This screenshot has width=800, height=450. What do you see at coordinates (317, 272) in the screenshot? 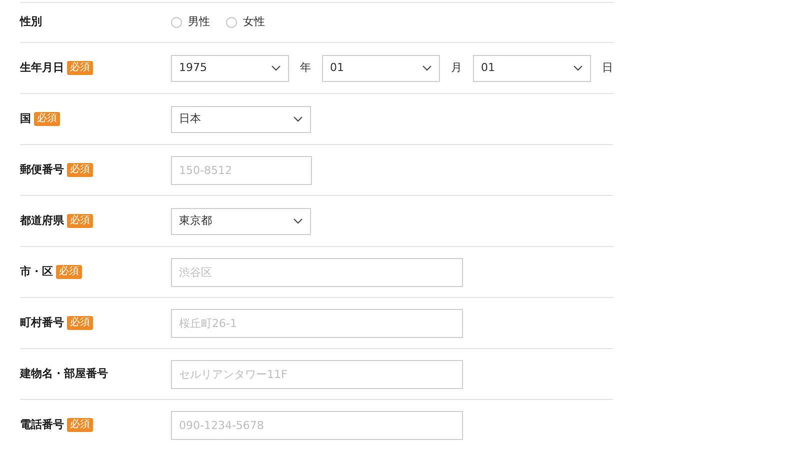
I see `text-field: 渋谷区` at bounding box center [317, 272].